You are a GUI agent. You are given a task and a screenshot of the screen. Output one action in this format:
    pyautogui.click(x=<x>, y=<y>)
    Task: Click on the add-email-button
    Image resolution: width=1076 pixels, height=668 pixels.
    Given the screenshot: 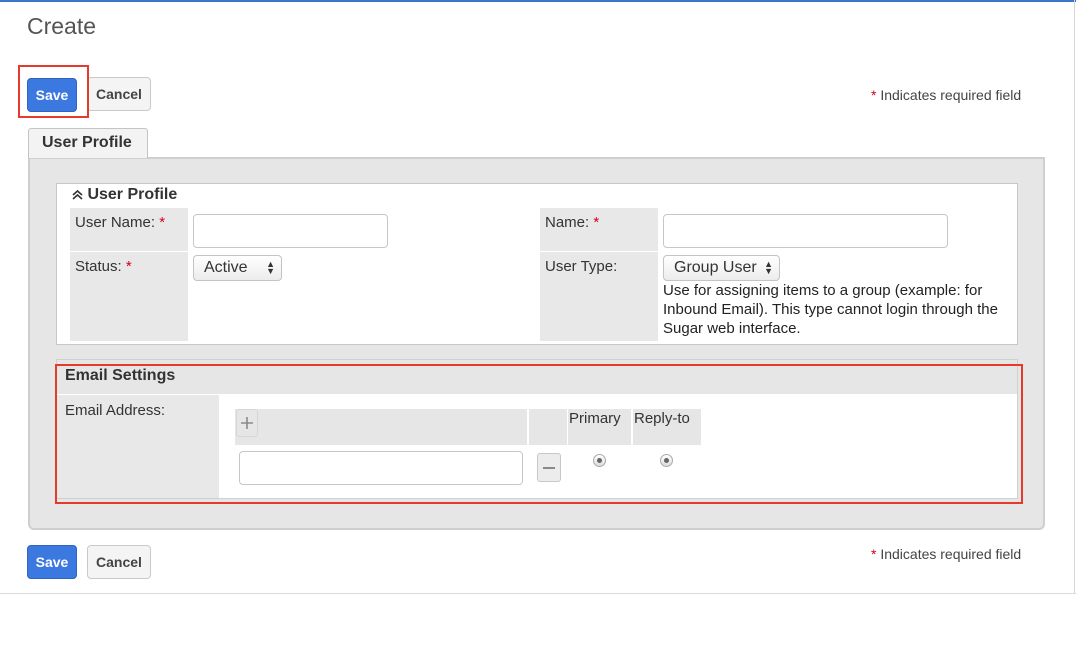 What is the action you would take?
    pyautogui.click(x=247, y=423)
    